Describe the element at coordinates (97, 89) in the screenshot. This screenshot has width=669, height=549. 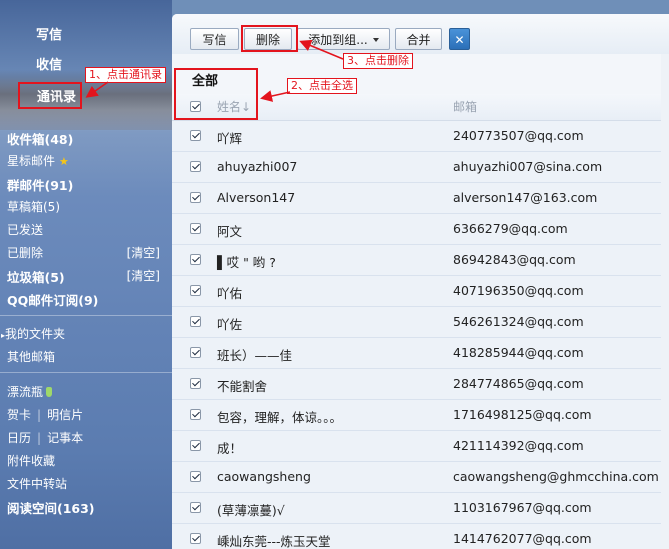
I see `arrow-step1` at that location.